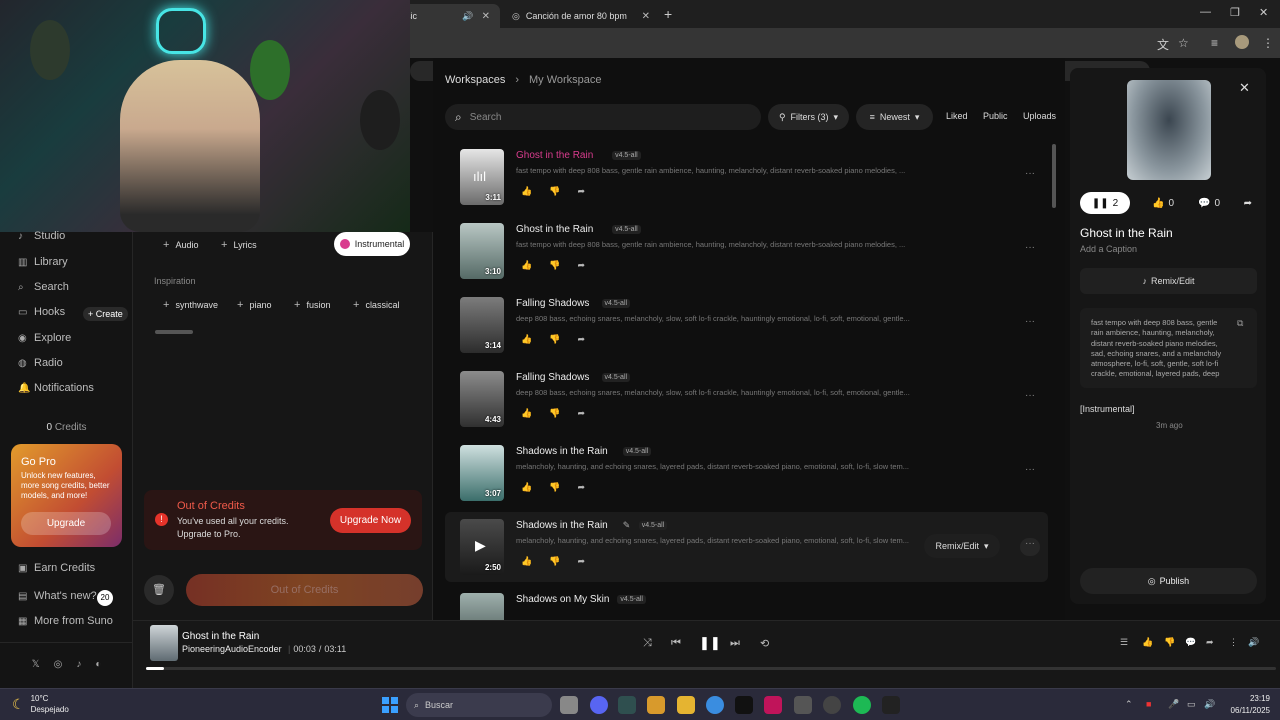 The width and height of the screenshot is (1280, 720). Describe the element at coordinates (239, 245) in the screenshot. I see `lyrics-chip: + Lyrics` at that location.